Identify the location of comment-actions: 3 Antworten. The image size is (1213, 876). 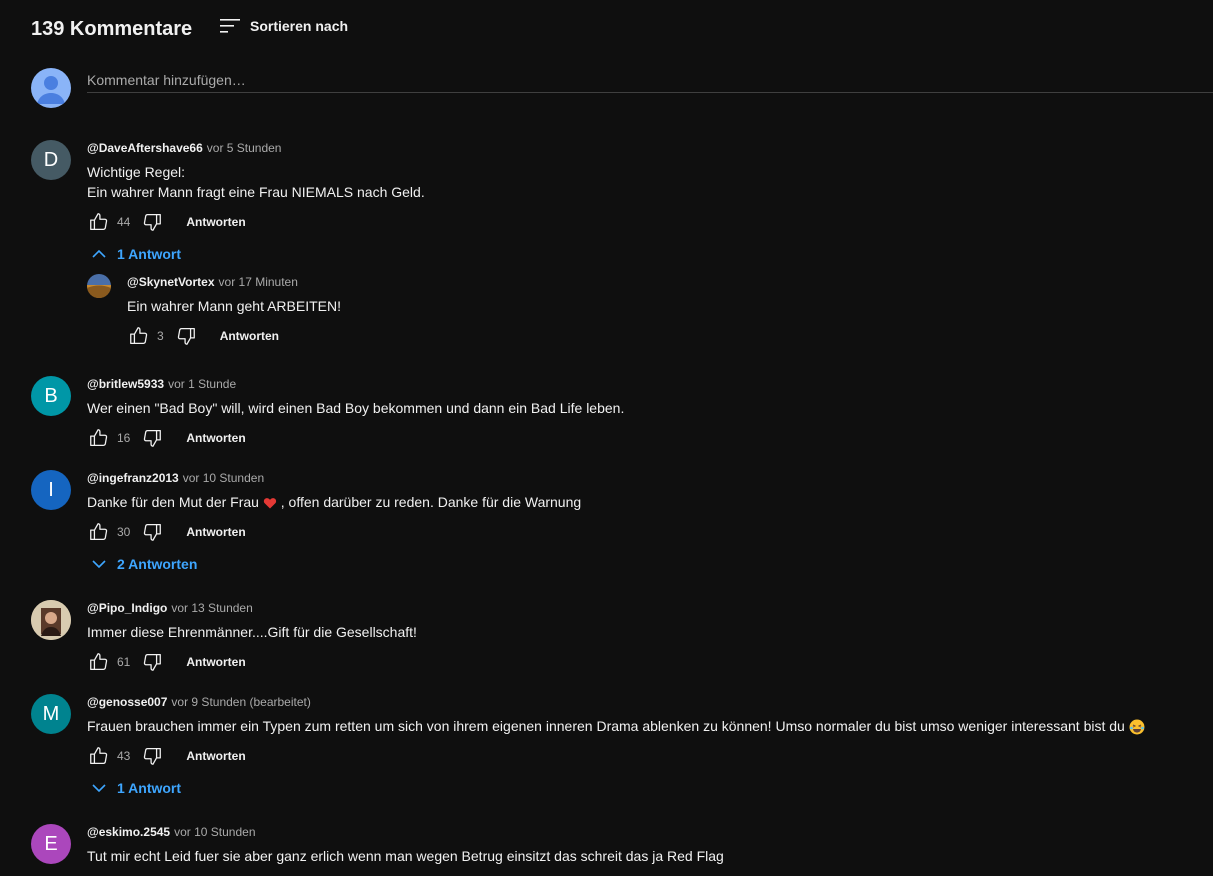
(234, 336).